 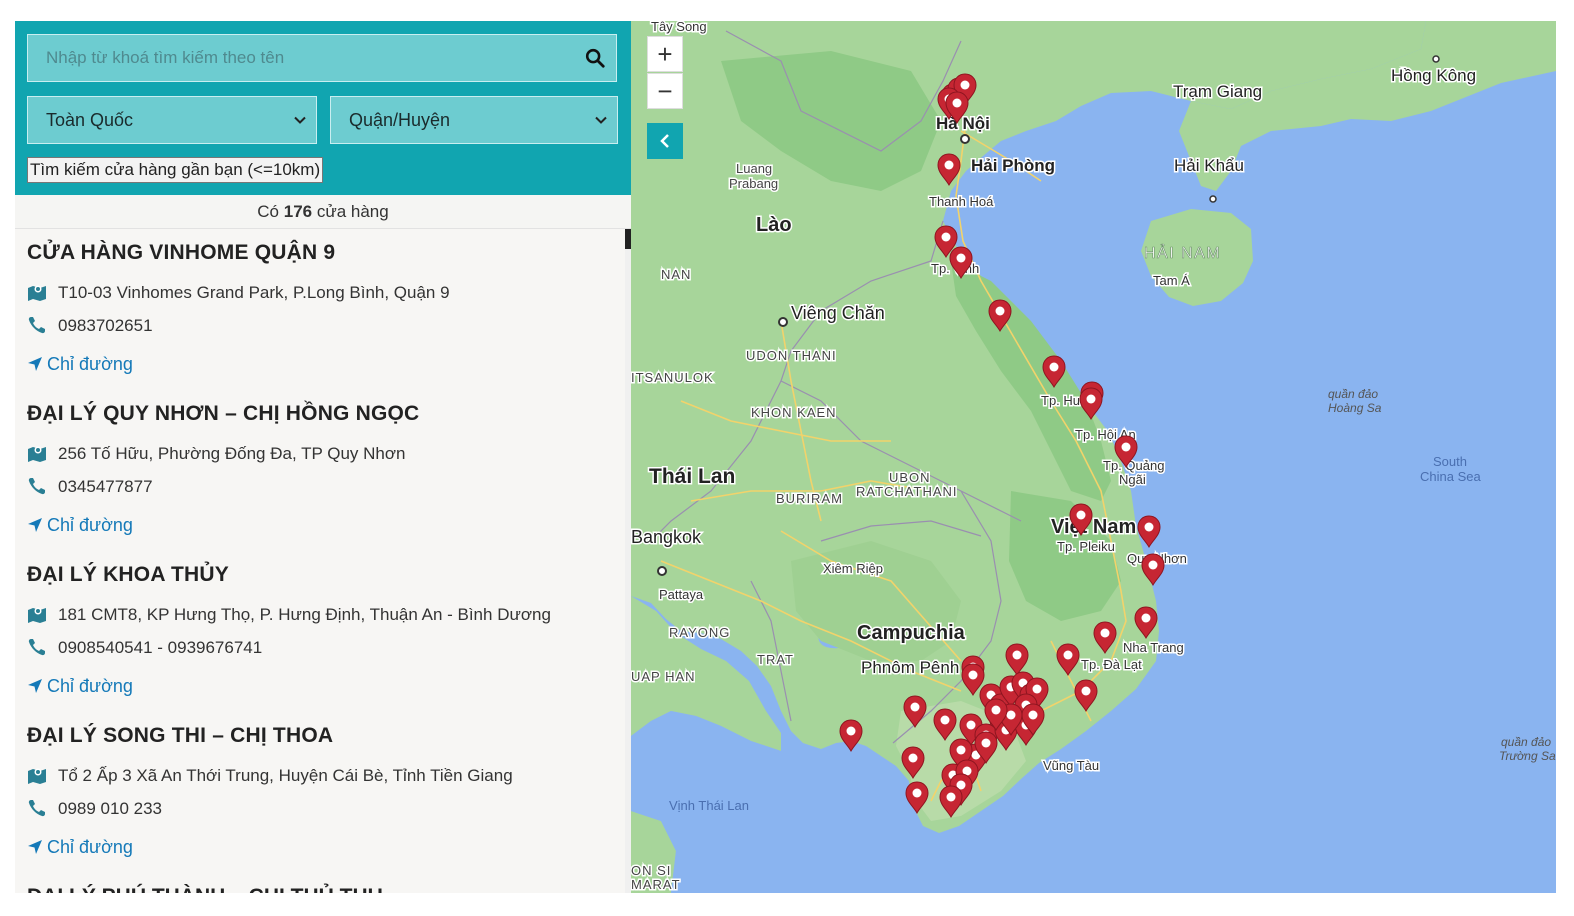 I want to click on label-luang: Luang, so click(x=754, y=168).